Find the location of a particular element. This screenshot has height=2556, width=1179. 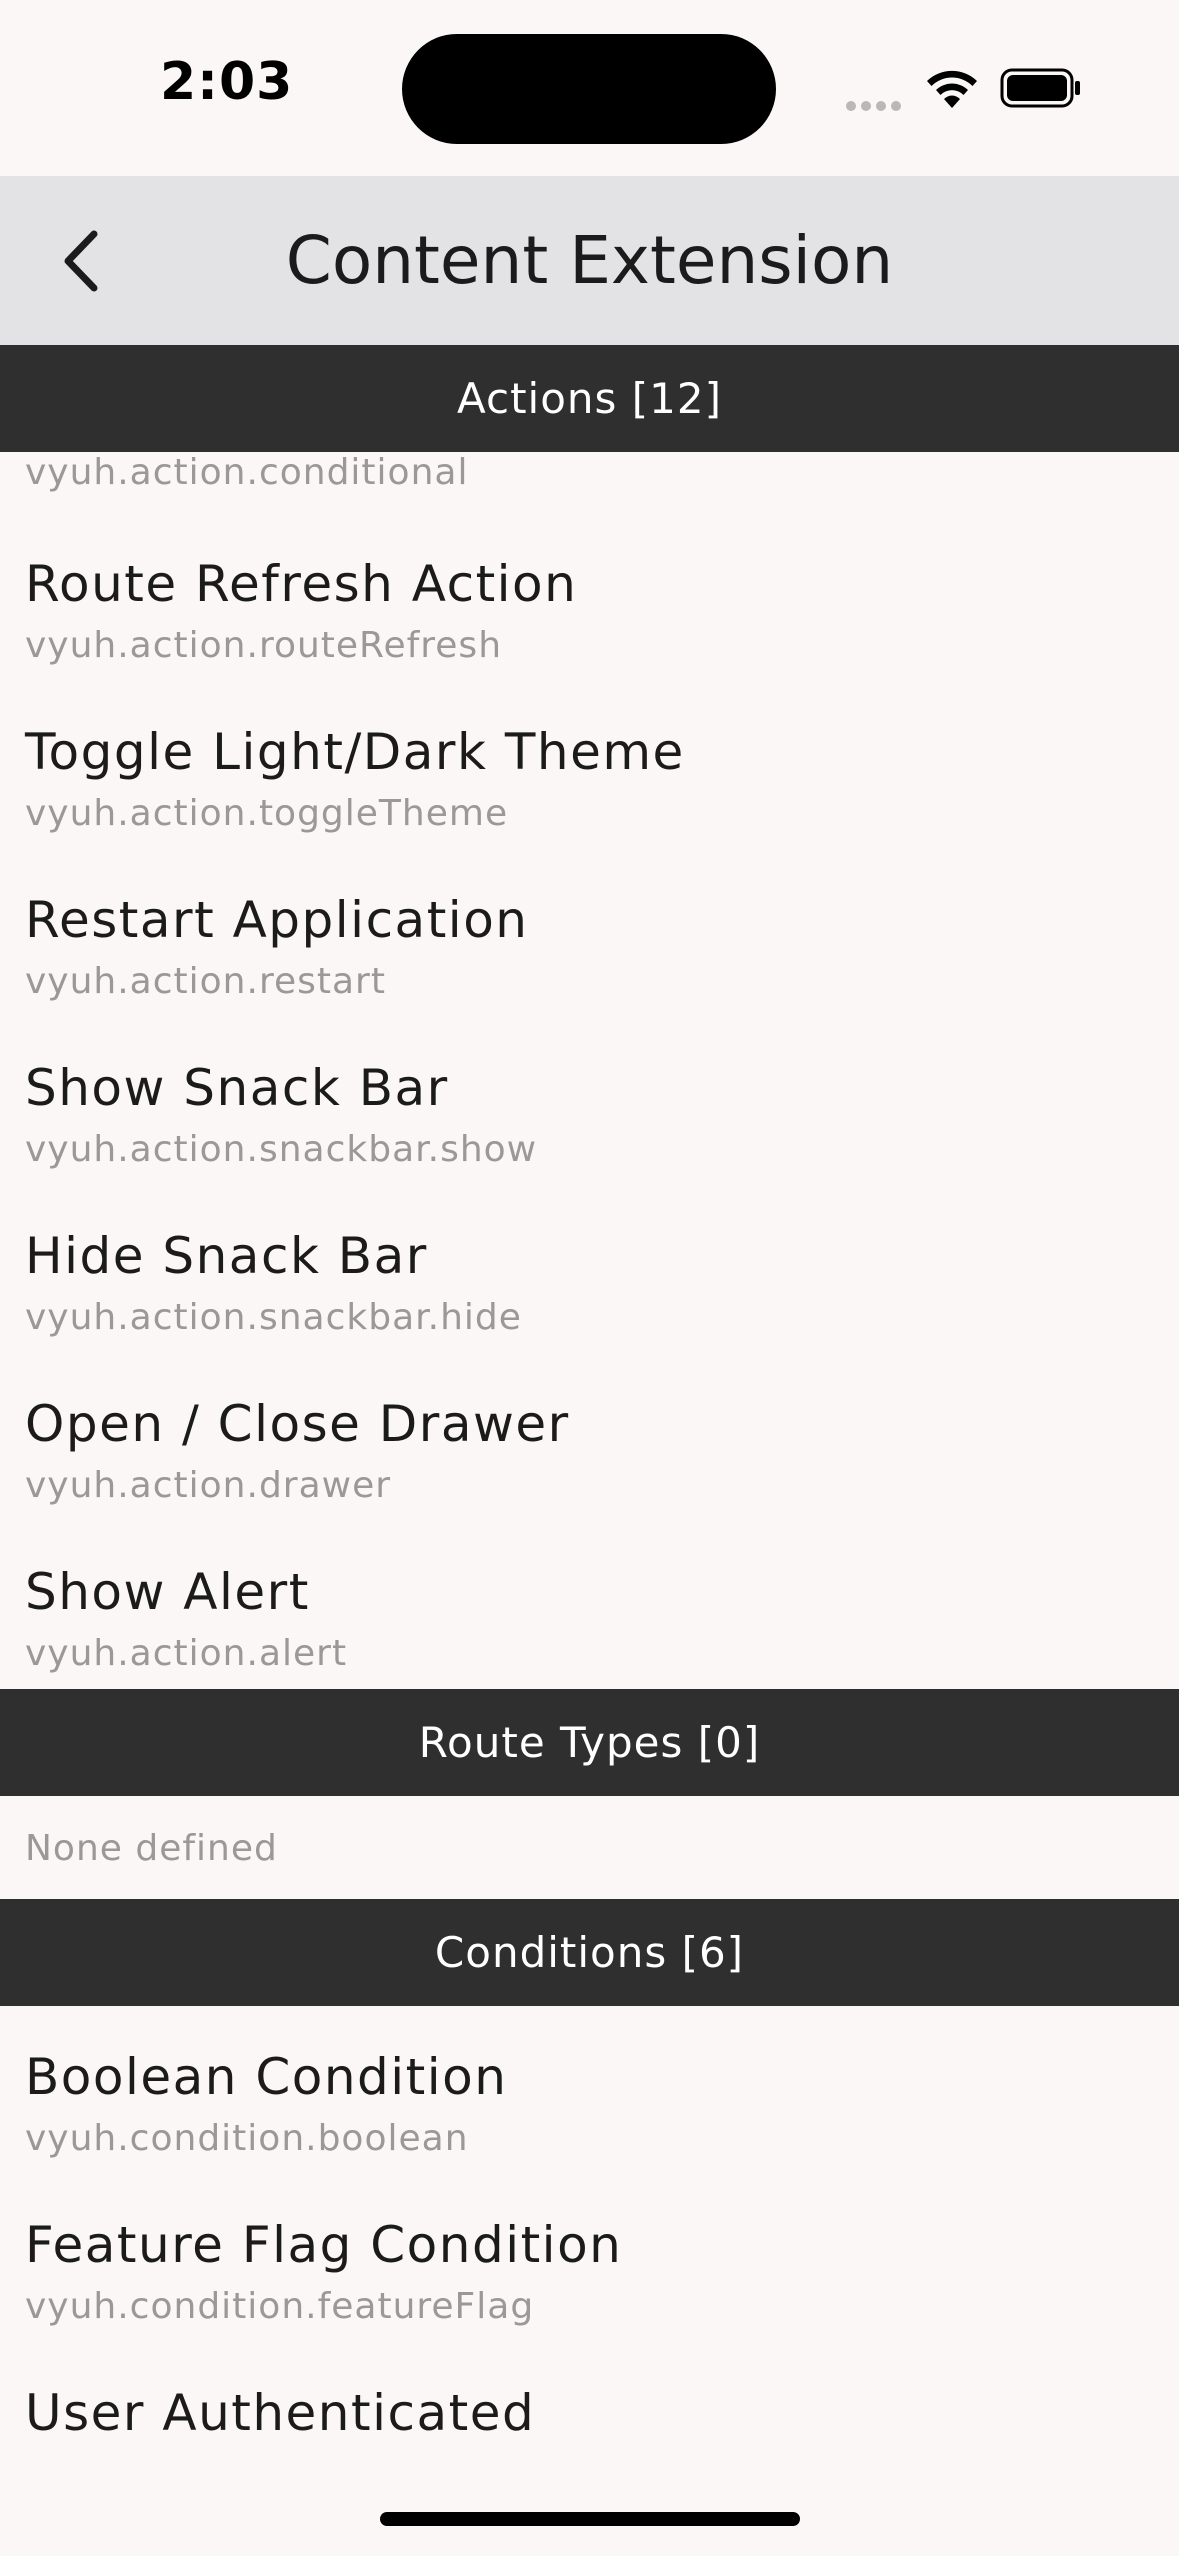

list-item: Show Alert vyuh.action.alert is located at coordinates (589, 1605).